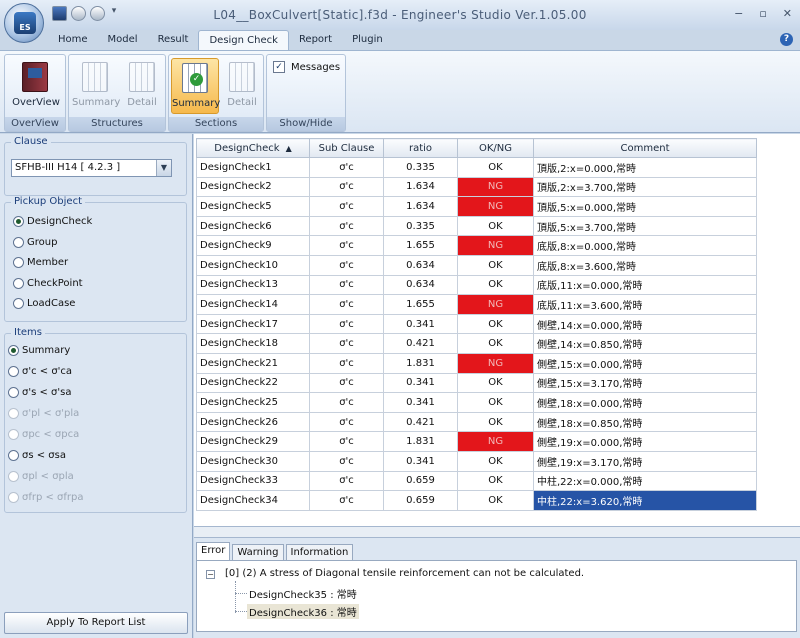 Image resolution: width=800 pixels, height=638 pixels. Describe the element at coordinates (253, 285) in the screenshot. I see `designcheck-cell: DesignCheck13` at that location.